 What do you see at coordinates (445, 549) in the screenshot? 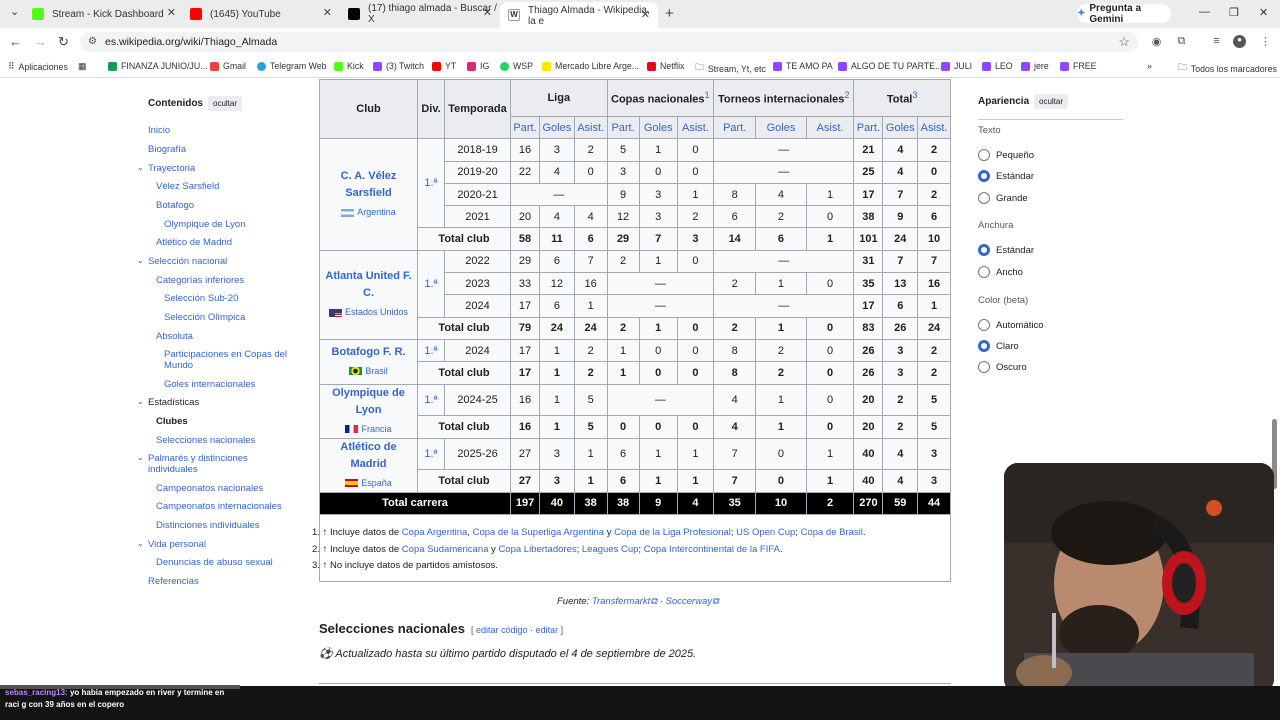
I see `link-copa-sudamericana: Copa Sudamericana` at bounding box center [445, 549].